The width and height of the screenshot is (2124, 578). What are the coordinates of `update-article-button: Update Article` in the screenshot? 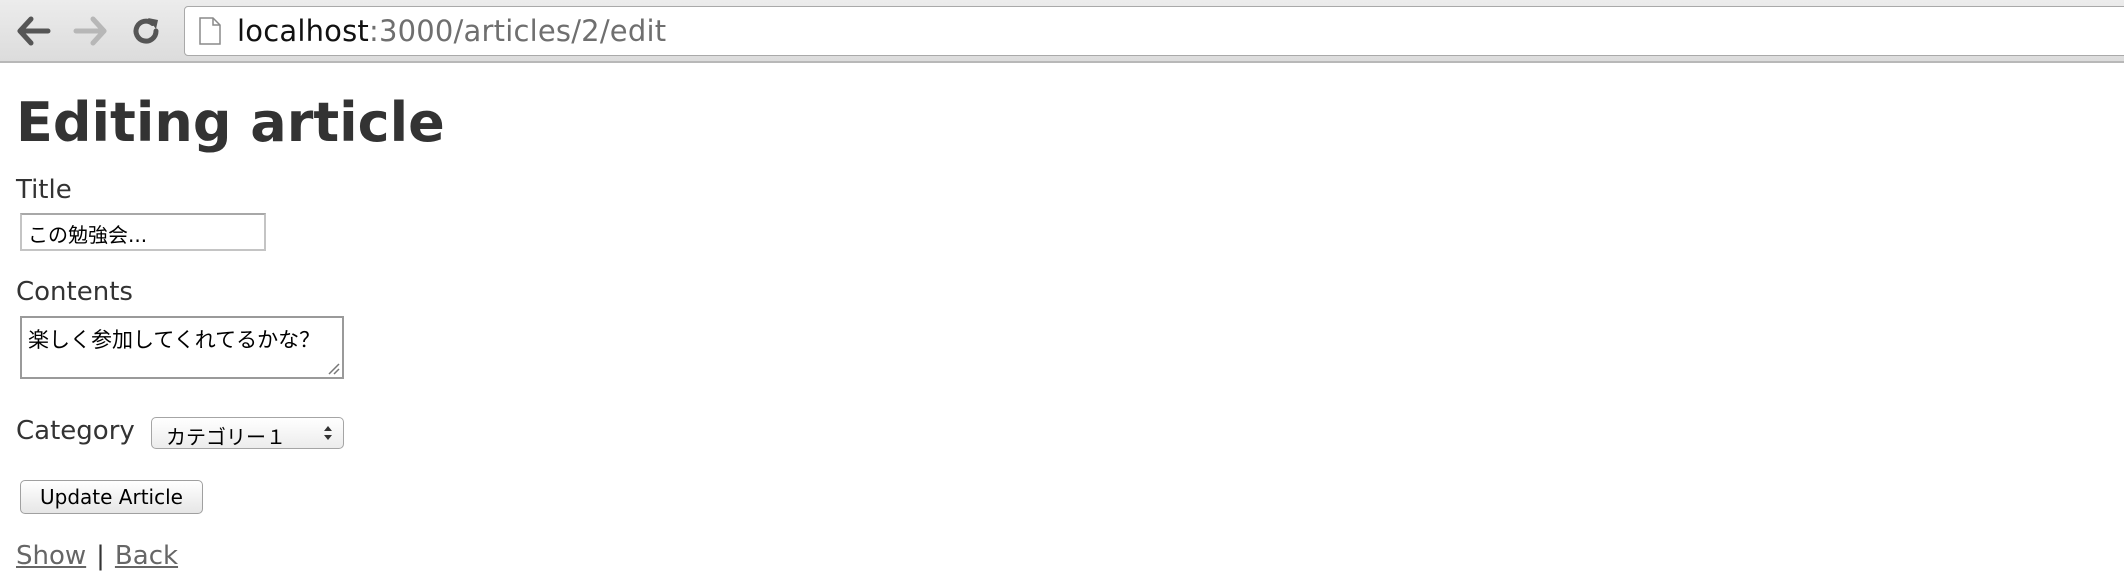 It's located at (111, 497).